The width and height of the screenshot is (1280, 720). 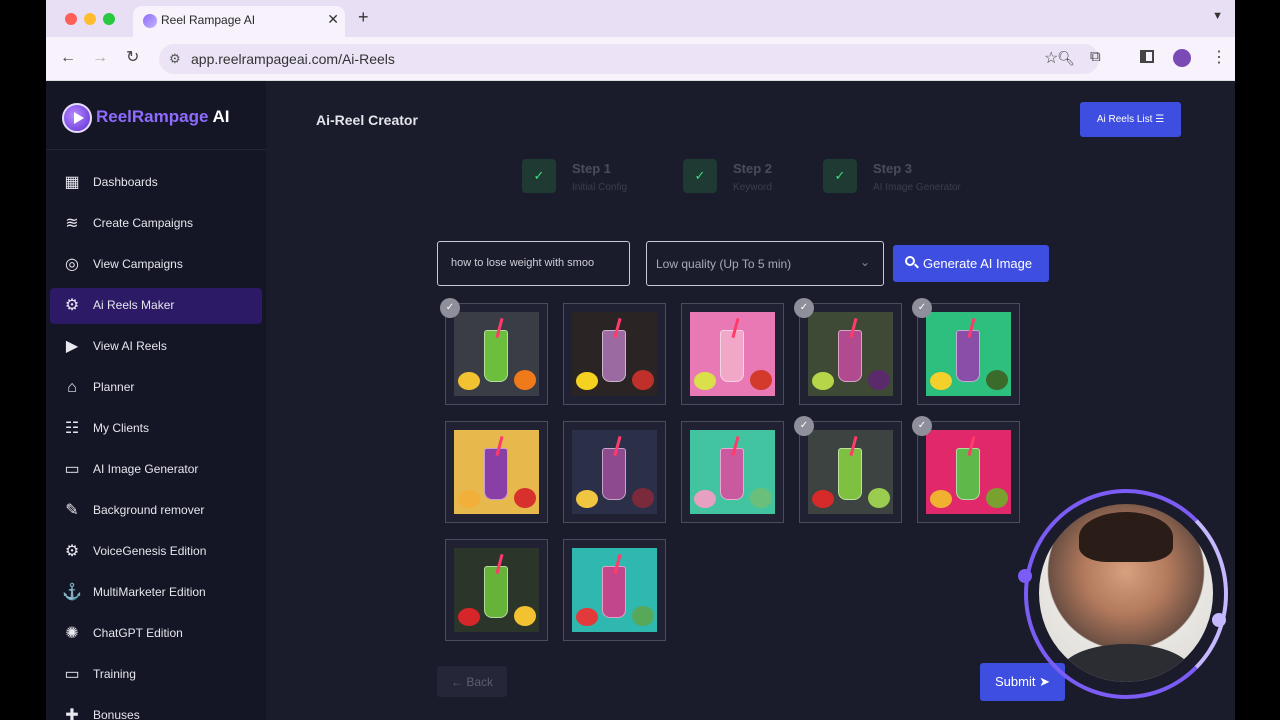 What do you see at coordinates (90, 19) in the screenshot?
I see `minimize-window-button` at bounding box center [90, 19].